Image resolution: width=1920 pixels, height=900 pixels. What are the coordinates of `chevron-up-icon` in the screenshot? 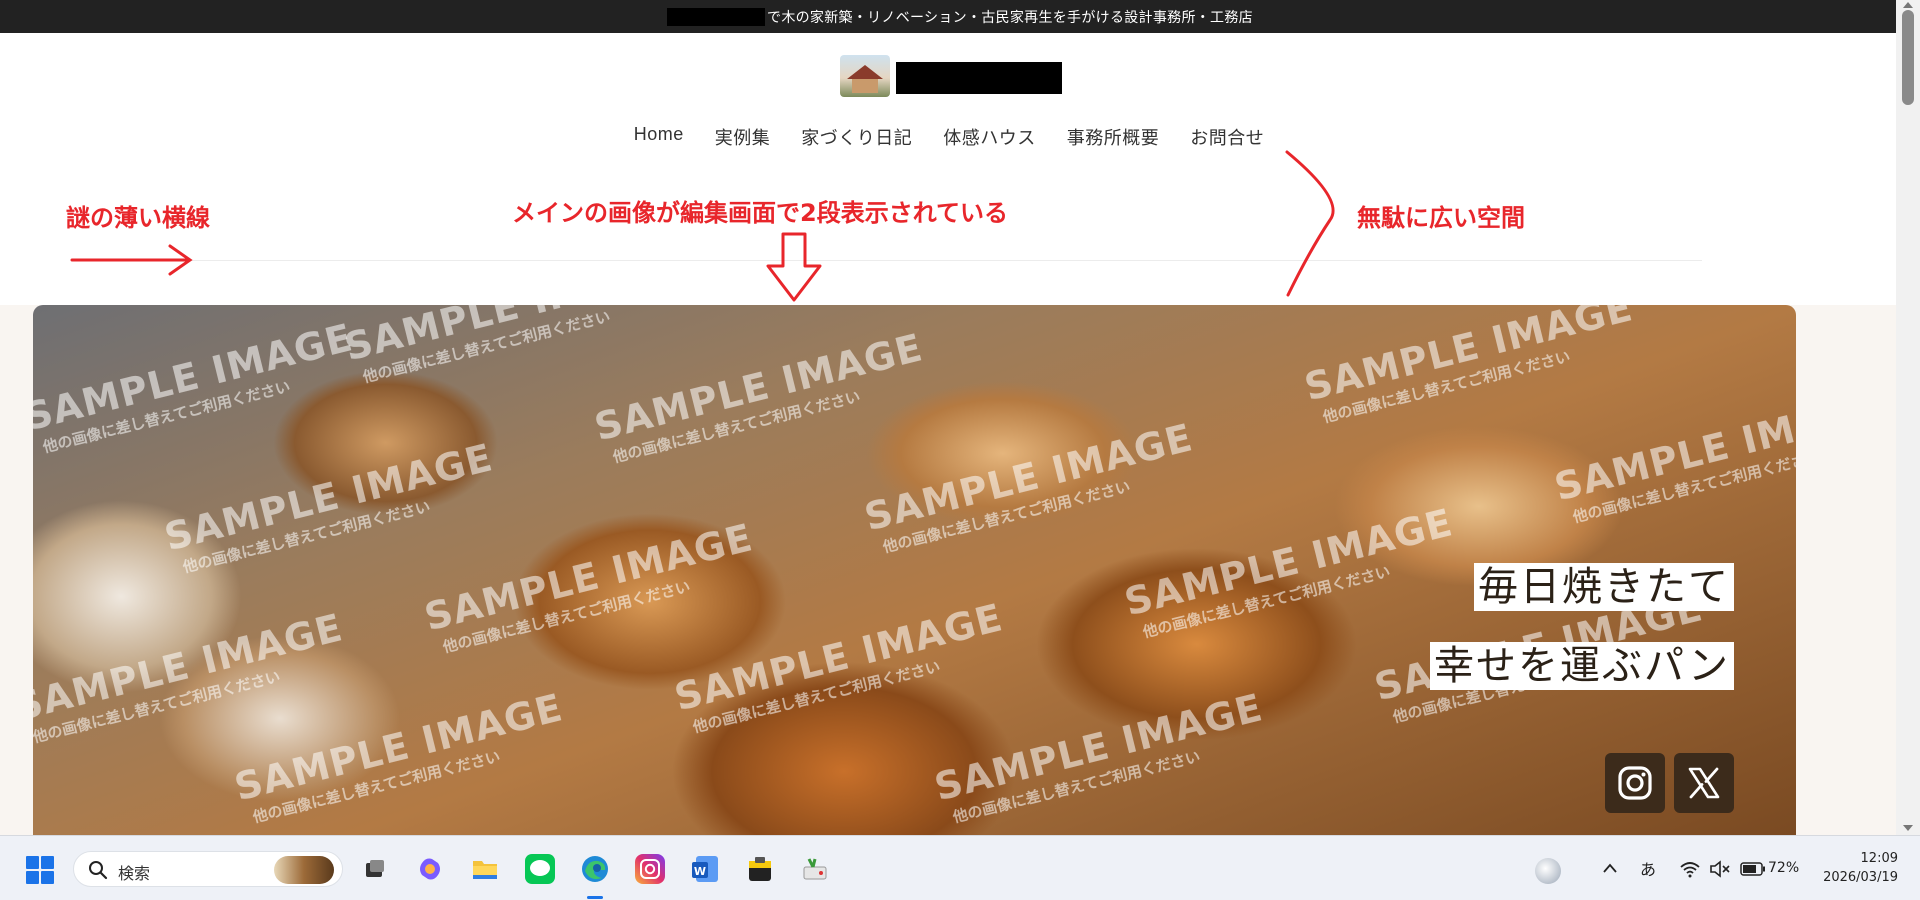 It's located at (1610, 868).